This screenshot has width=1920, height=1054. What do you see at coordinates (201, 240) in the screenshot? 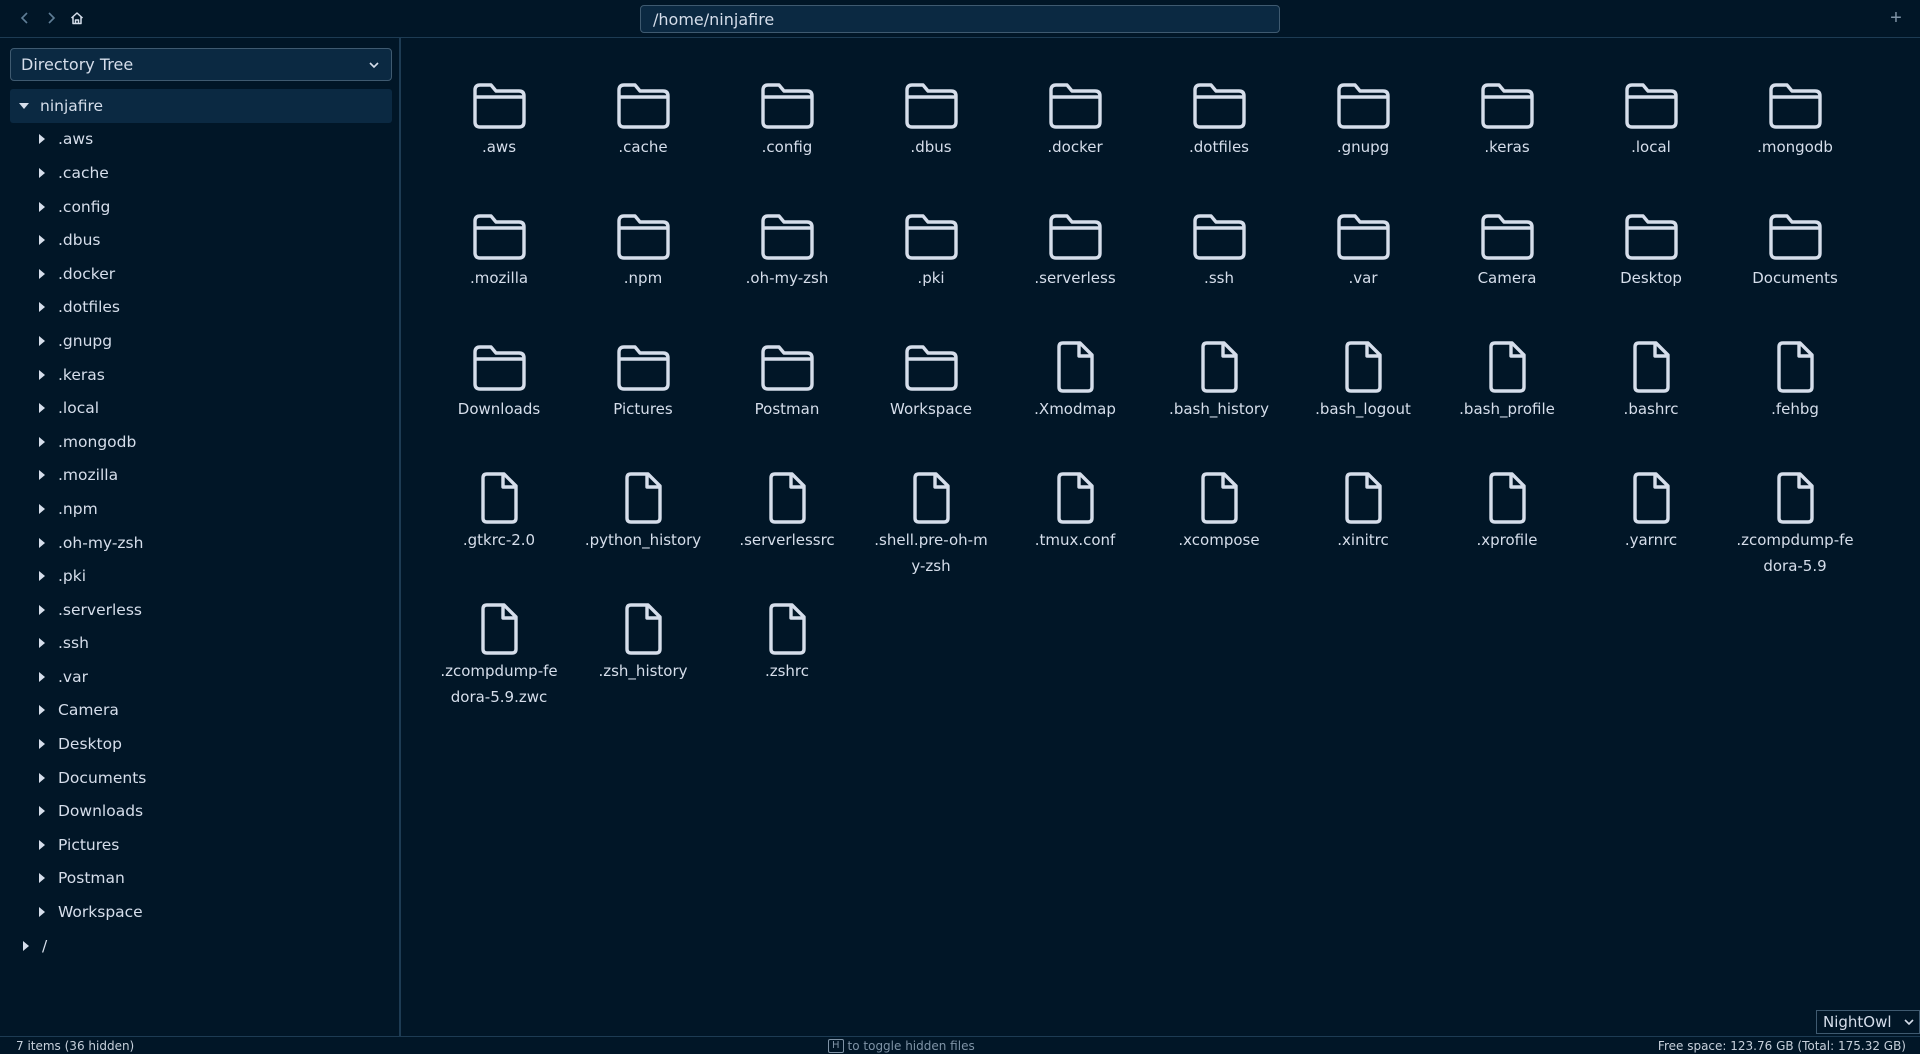
I see `tree-item: .dbus` at bounding box center [201, 240].